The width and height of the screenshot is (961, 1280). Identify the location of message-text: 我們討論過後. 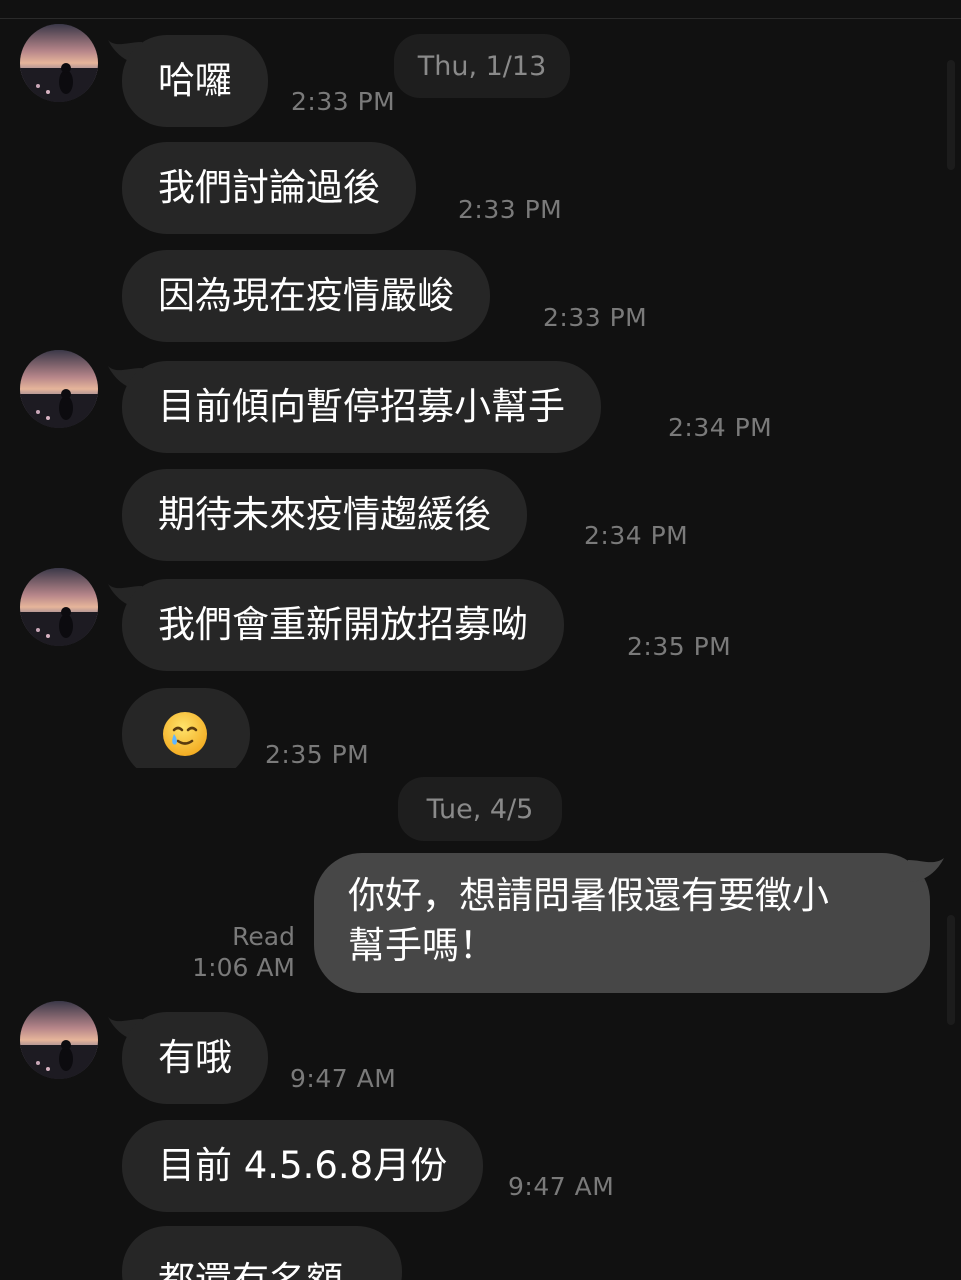
(269, 187).